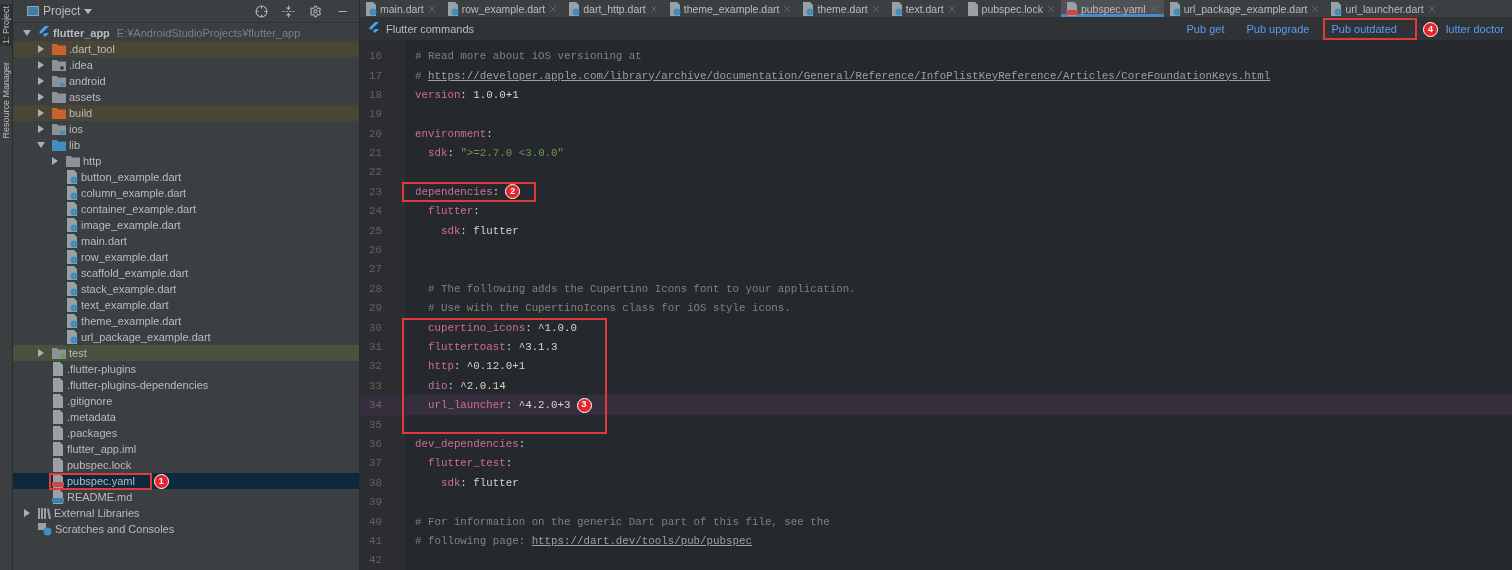  I want to click on tree-item: README.md, so click(186, 497).